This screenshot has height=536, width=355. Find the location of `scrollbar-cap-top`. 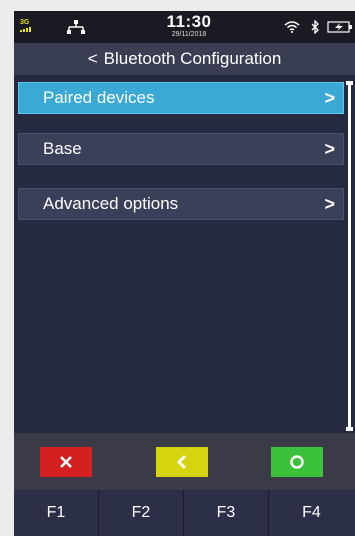

scrollbar-cap-top is located at coordinates (349, 83).